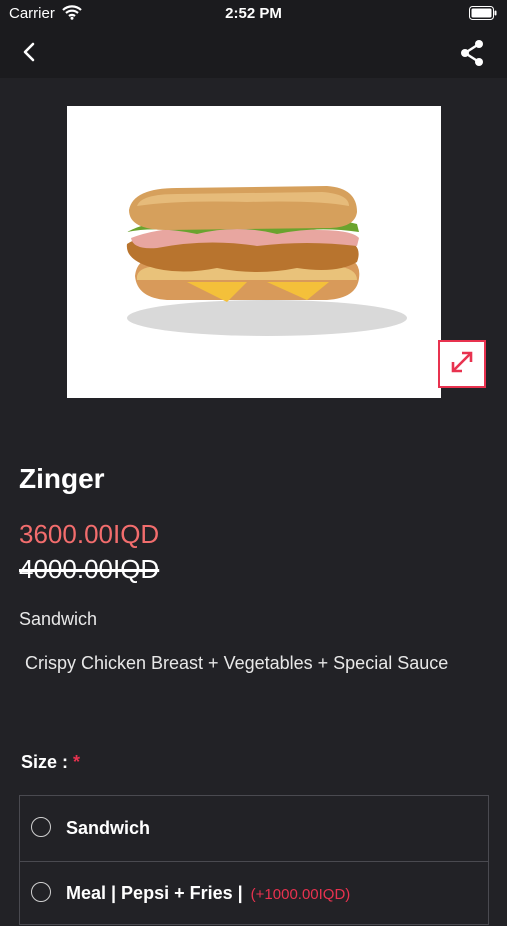  What do you see at coordinates (154, 893) in the screenshot?
I see `size-option-label-text: Meal | Pepsi + Fries |` at bounding box center [154, 893].